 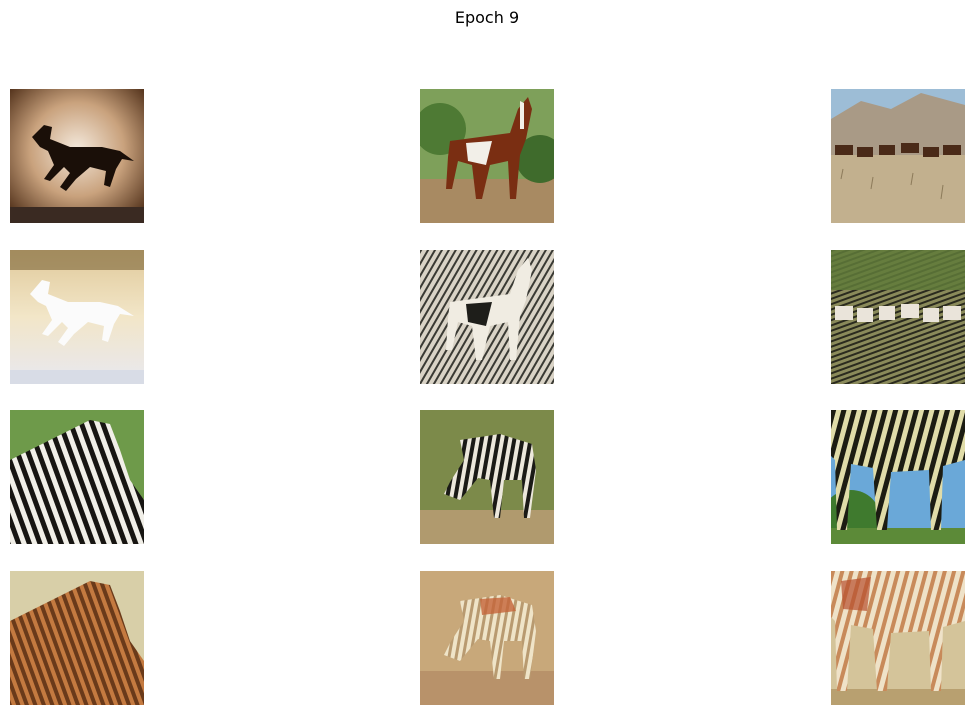 I want to click on generated-horse-from-zebra-pair-image, so click(x=77, y=638).